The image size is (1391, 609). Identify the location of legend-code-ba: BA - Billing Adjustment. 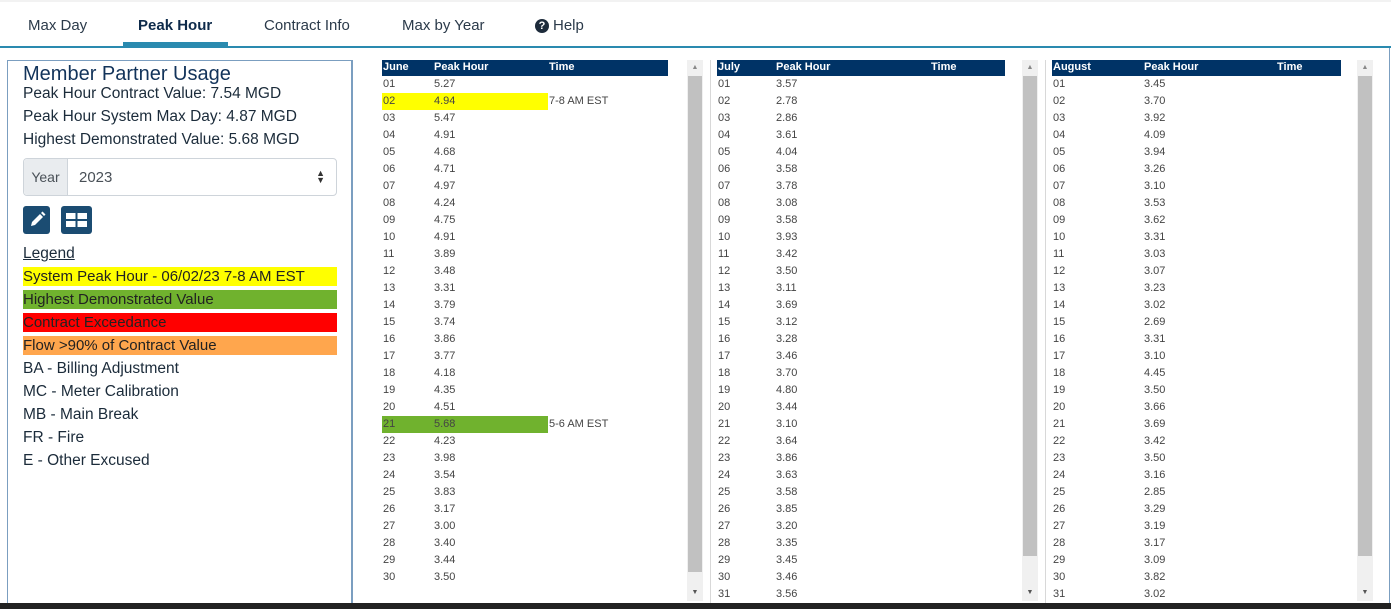
(101, 368).